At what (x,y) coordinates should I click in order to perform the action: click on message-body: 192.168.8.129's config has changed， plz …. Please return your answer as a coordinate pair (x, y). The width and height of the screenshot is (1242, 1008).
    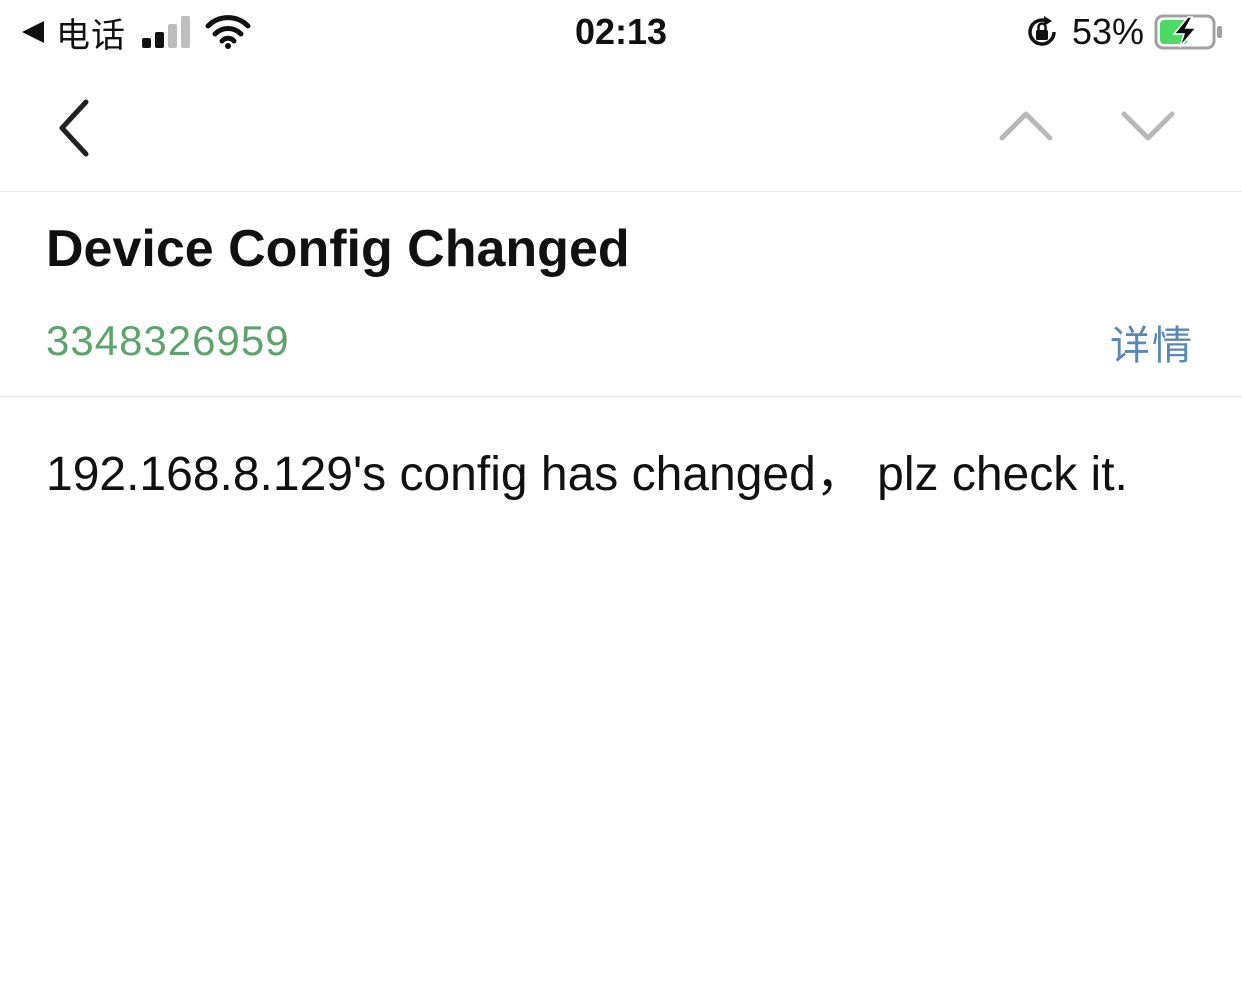
    Looking at the image, I should click on (587, 474).